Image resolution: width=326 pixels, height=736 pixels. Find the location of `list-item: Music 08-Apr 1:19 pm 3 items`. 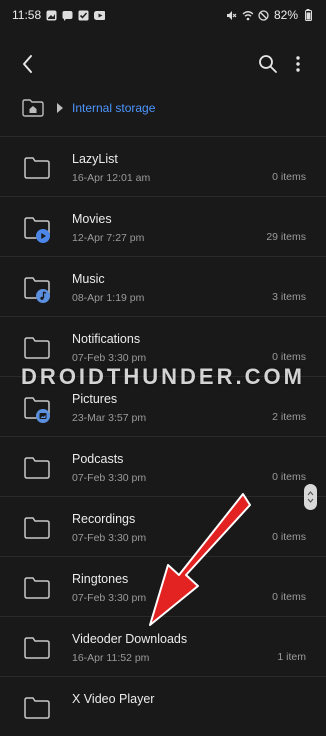

list-item: Music 08-Apr 1:19 pm 3 items is located at coordinates (163, 286).